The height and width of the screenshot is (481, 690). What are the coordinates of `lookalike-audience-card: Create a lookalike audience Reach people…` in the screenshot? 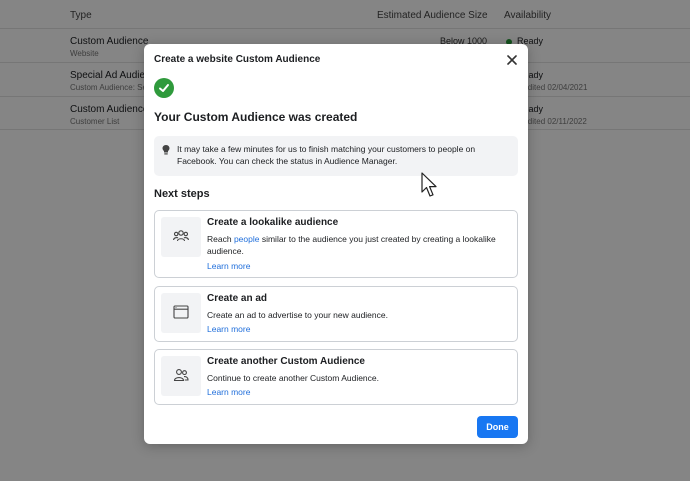 It's located at (336, 244).